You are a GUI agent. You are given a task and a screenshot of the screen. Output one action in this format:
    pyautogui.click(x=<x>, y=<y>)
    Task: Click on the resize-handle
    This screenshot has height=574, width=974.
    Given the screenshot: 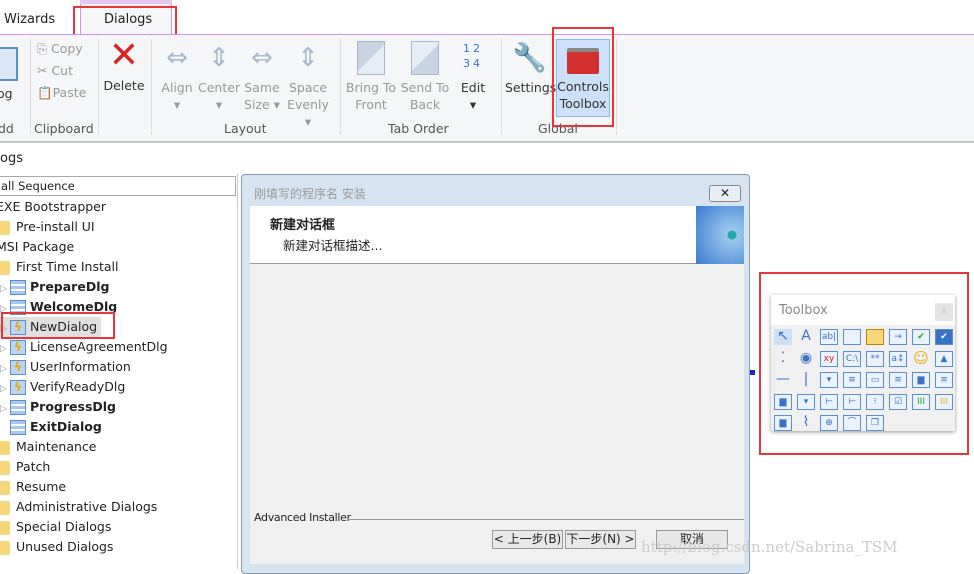 What is the action you would take?
    pyautogui.click(x=752, y=372)
    